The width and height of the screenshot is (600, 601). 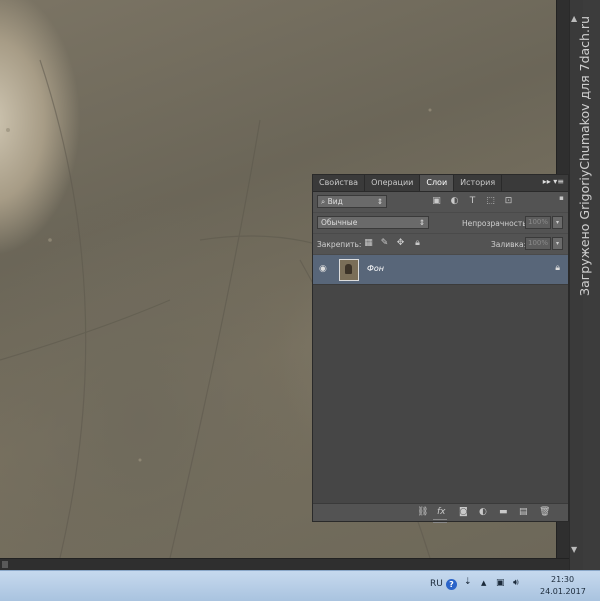 I want to click on layer-style-fx-icon: fx, so click(x=441, y=512).